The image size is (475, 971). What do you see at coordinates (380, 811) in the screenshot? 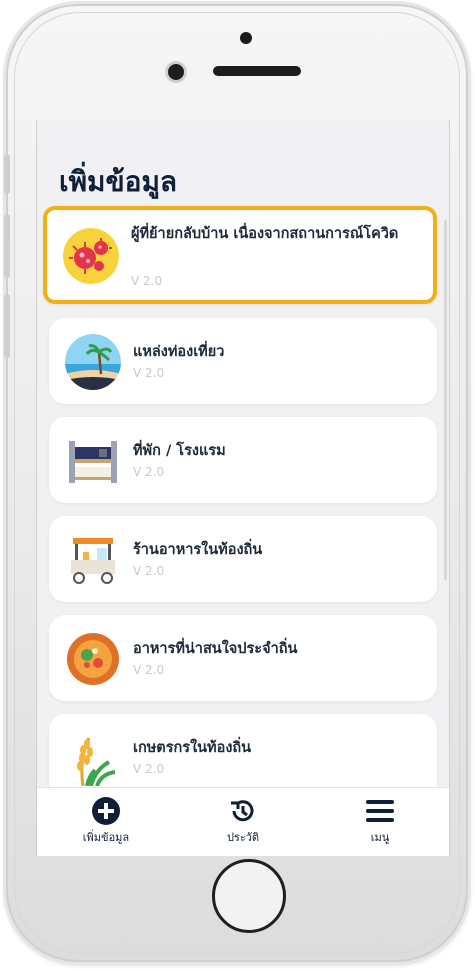
I see `menu-icon` at bounding box center [380, 811].